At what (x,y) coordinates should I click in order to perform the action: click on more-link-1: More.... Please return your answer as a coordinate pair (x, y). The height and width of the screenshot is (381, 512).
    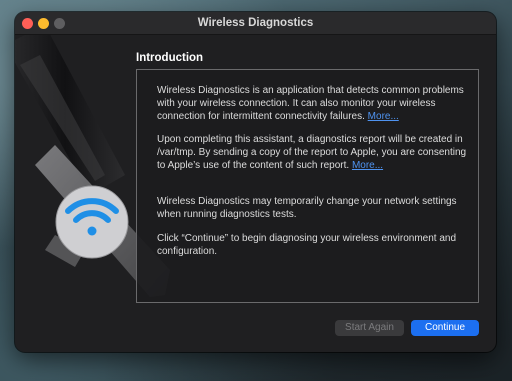
    Looking at the image, I should click on (383, 116).